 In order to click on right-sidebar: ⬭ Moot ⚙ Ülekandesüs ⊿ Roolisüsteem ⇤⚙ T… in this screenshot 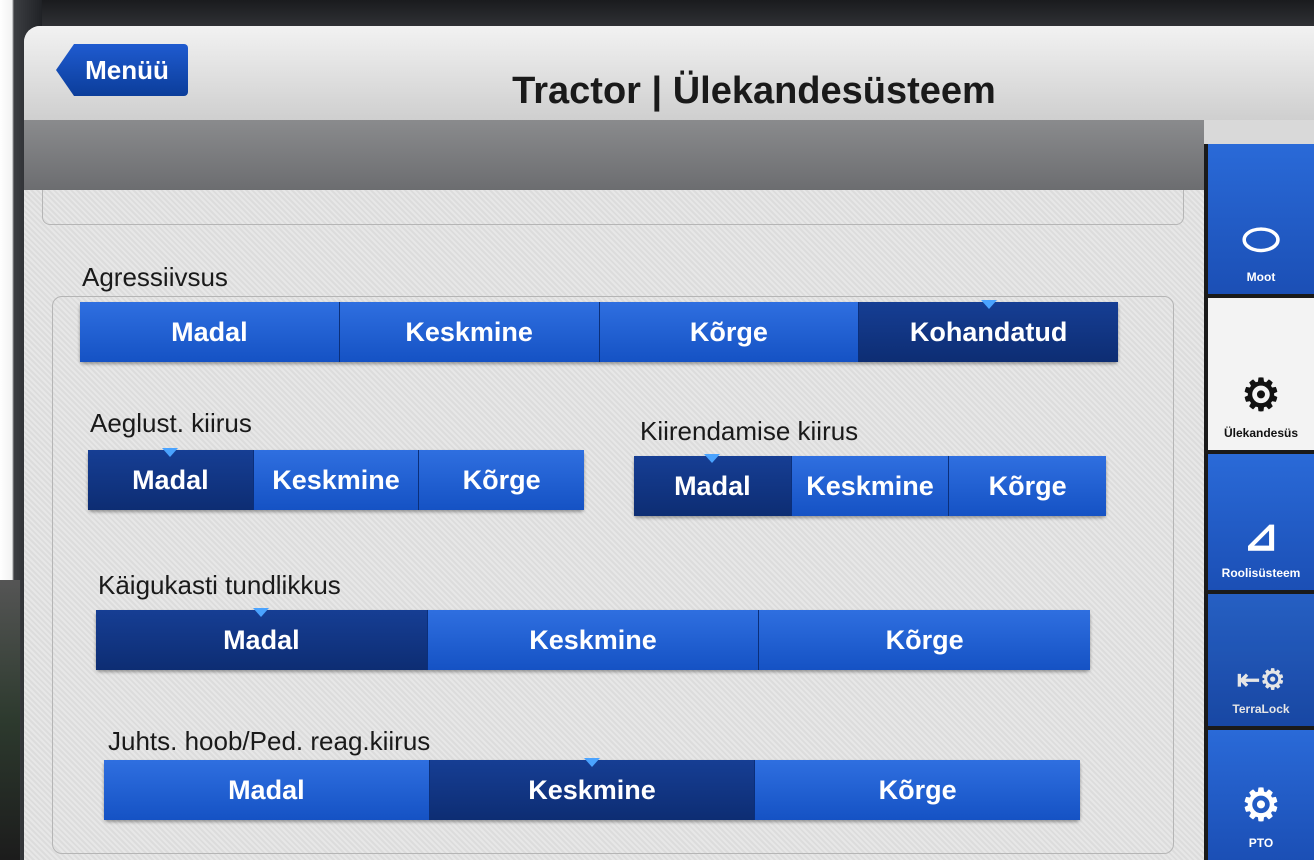, I will do `click(1259, 502)`.